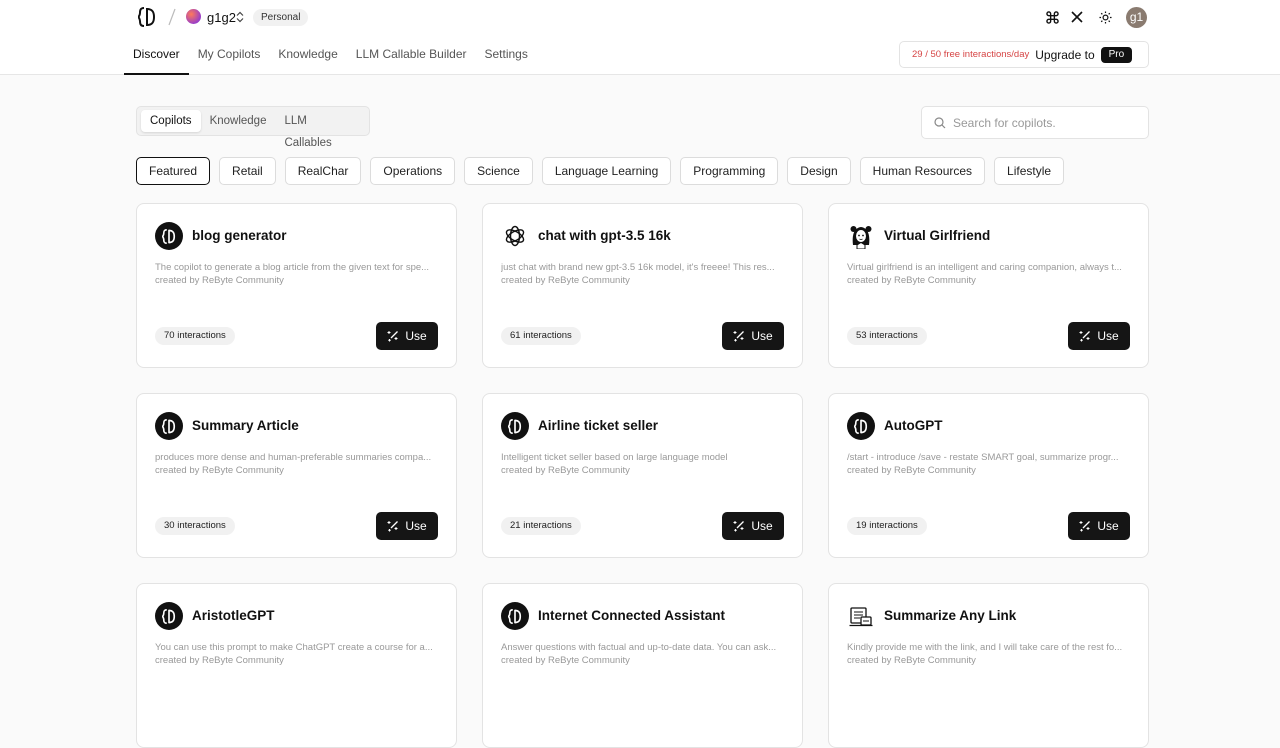 The image size is (1280, 748). I want to click on category-operations: Operations, so click(413, 171).